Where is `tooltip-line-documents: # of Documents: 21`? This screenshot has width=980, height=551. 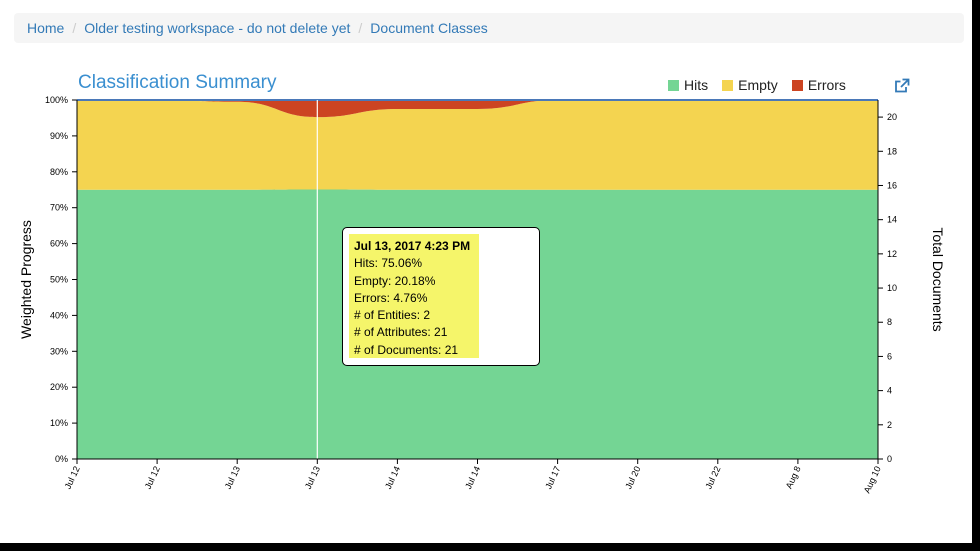 tooltip-line-documents: # of Documents: 21 is located at coordinates (406, 349).